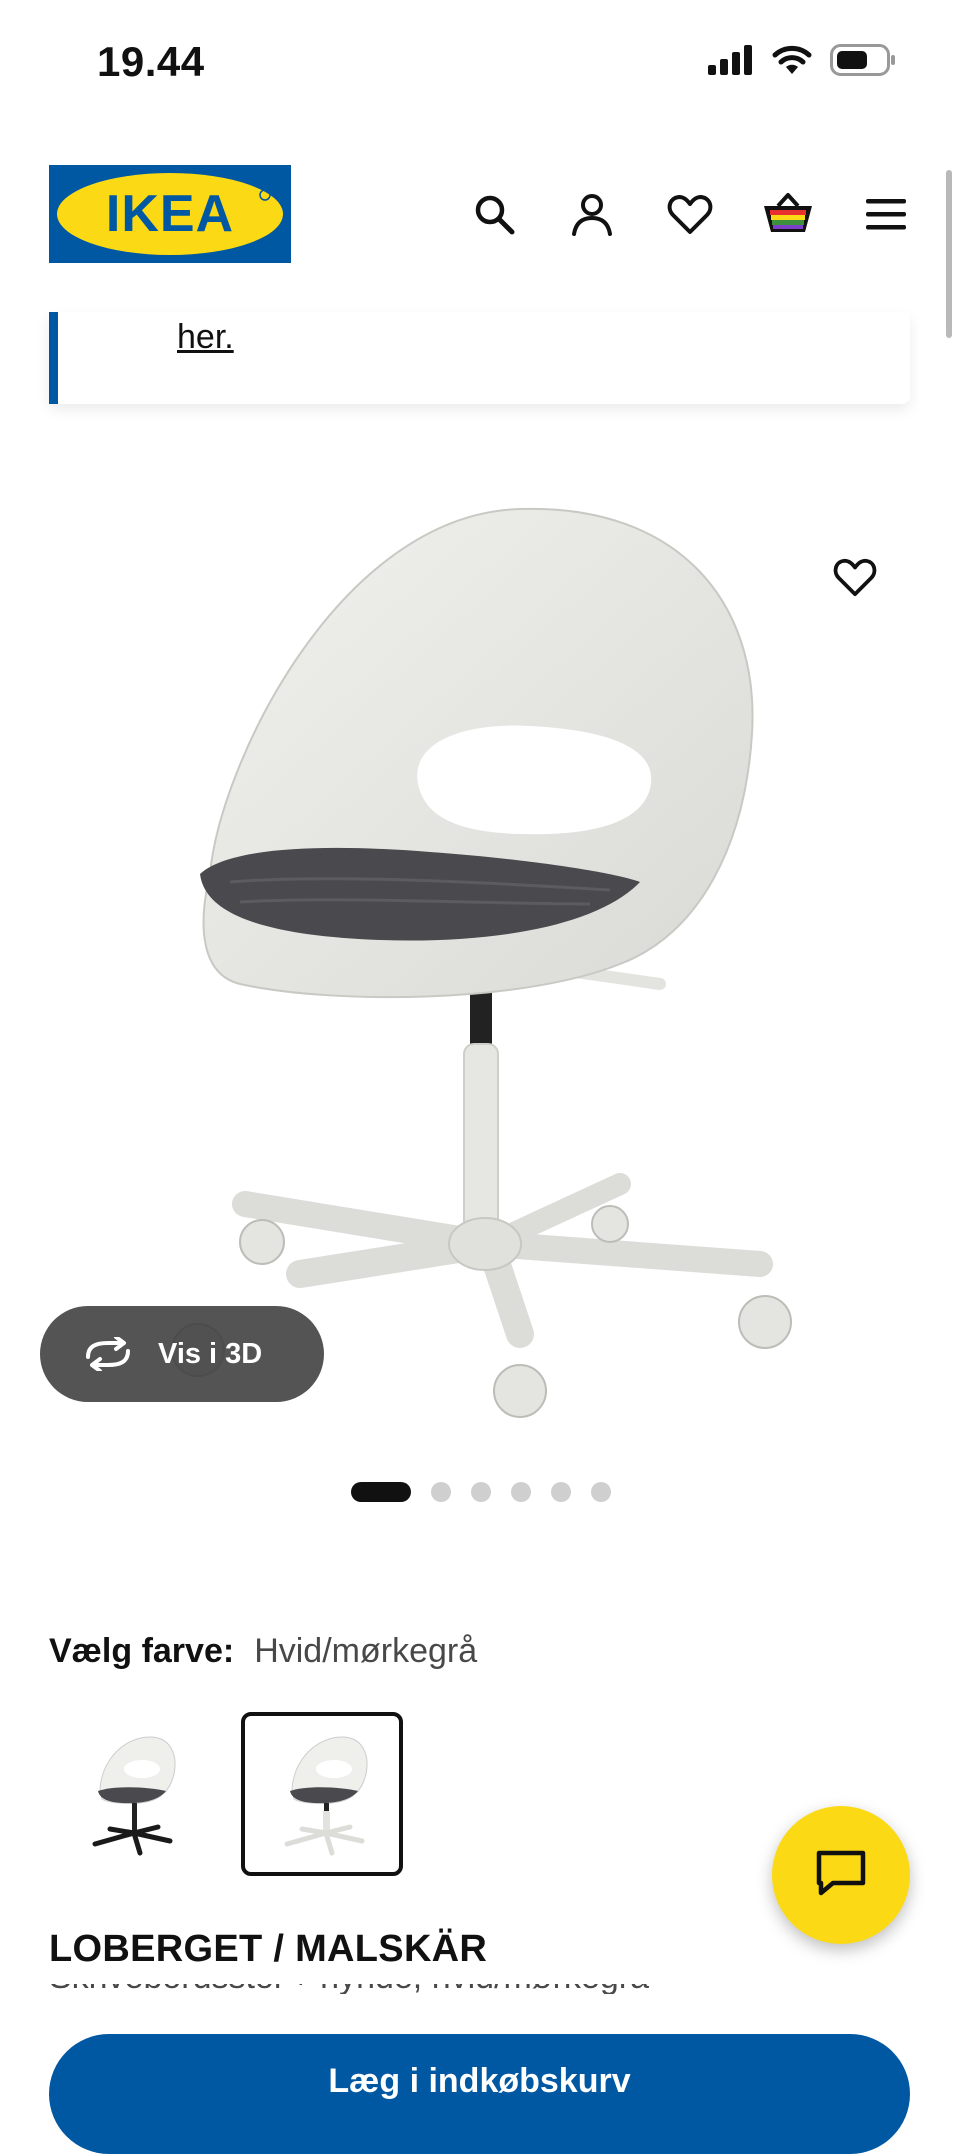 The width and height of the screenshot is (960, 2154). What do you see at coordinates (949, 254) in the screenshot?
I see `scrollbar` at bounding box center [949, 254].